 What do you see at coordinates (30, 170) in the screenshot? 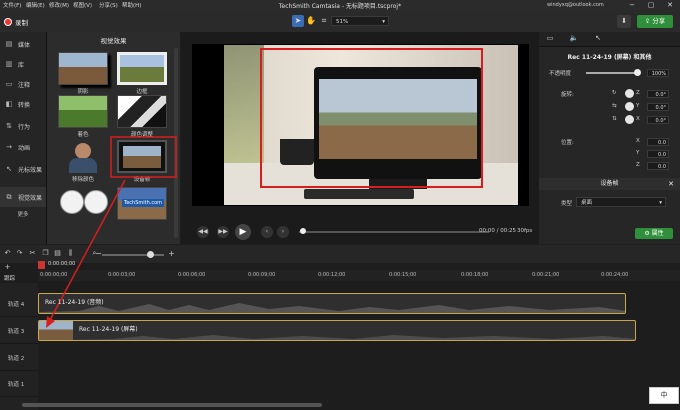
I see `sidebar-item-label: 光标效果` at bounding box center [30, 170].